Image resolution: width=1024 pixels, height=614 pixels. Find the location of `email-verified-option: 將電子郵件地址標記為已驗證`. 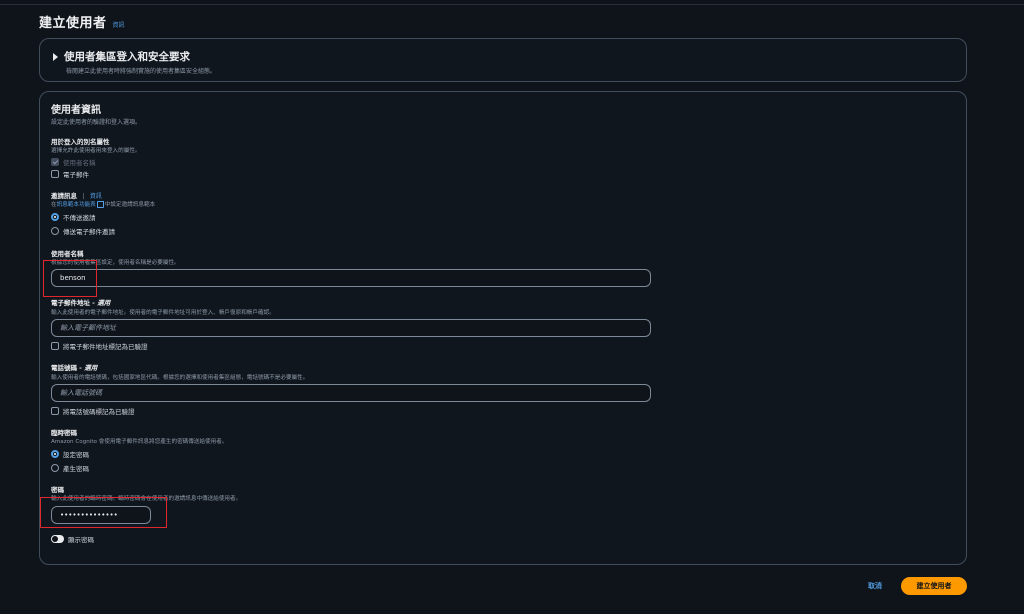

email-verified-option: 將電子郵件地址標記為已驗證 is located at coordinates (99, 346).